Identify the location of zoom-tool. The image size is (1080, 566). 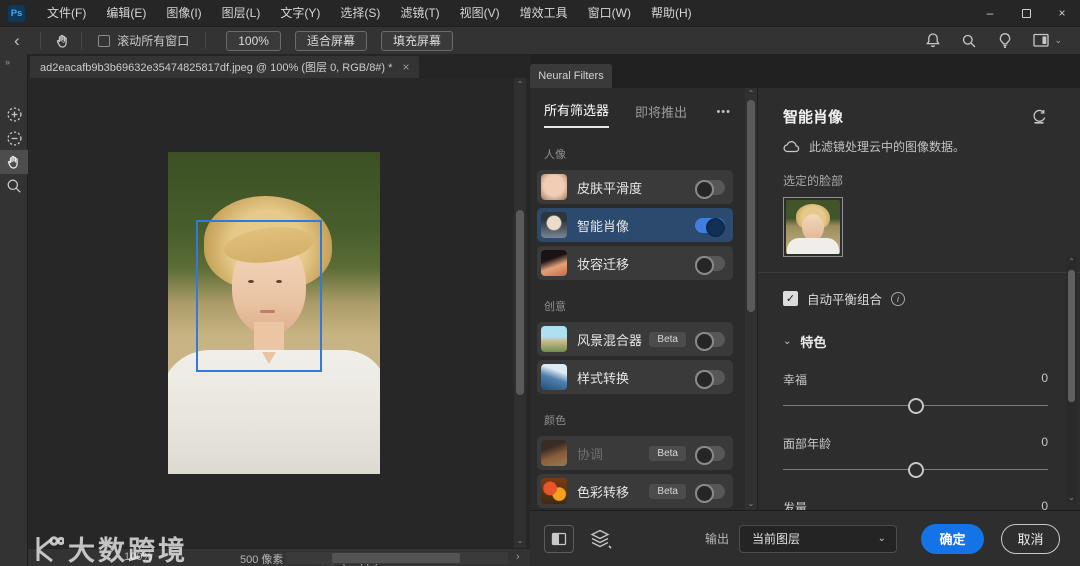
(14, 186).